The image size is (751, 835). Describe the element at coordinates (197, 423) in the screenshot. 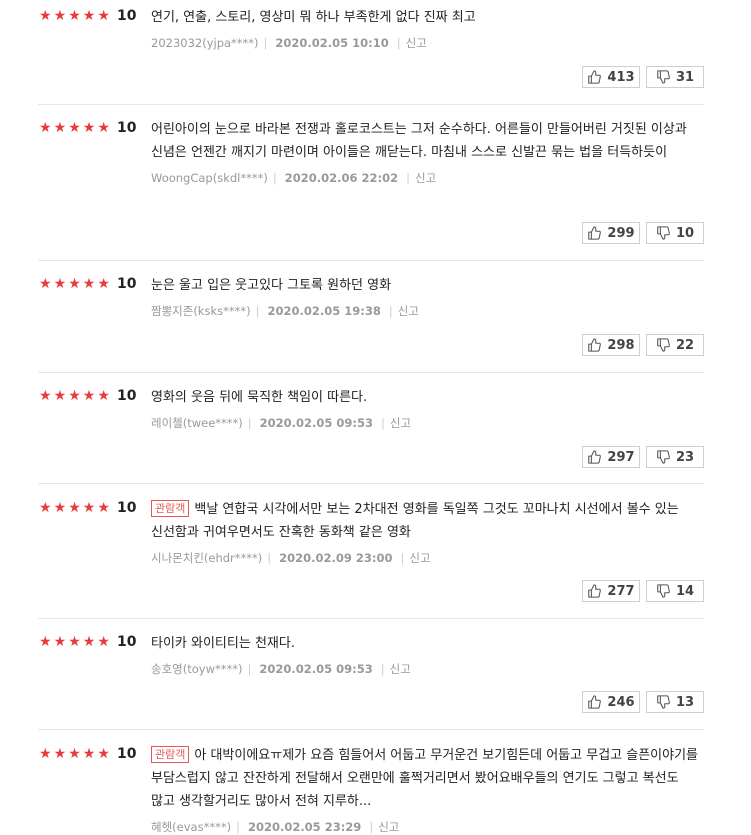

I see `review-author: 레이첼(twee****)` at that location.